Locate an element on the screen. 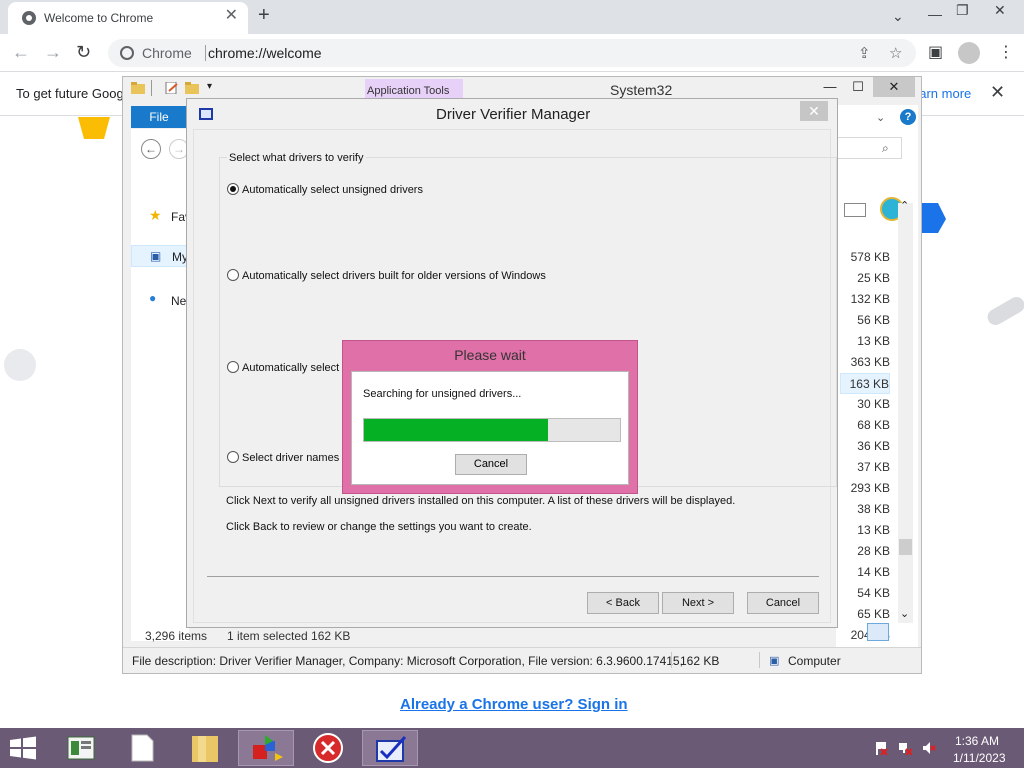 Image resolution: width=1024 pixels, height=768 pixels. verifier-title: Driver Verifier Manager is located at coordinates (513, 114).